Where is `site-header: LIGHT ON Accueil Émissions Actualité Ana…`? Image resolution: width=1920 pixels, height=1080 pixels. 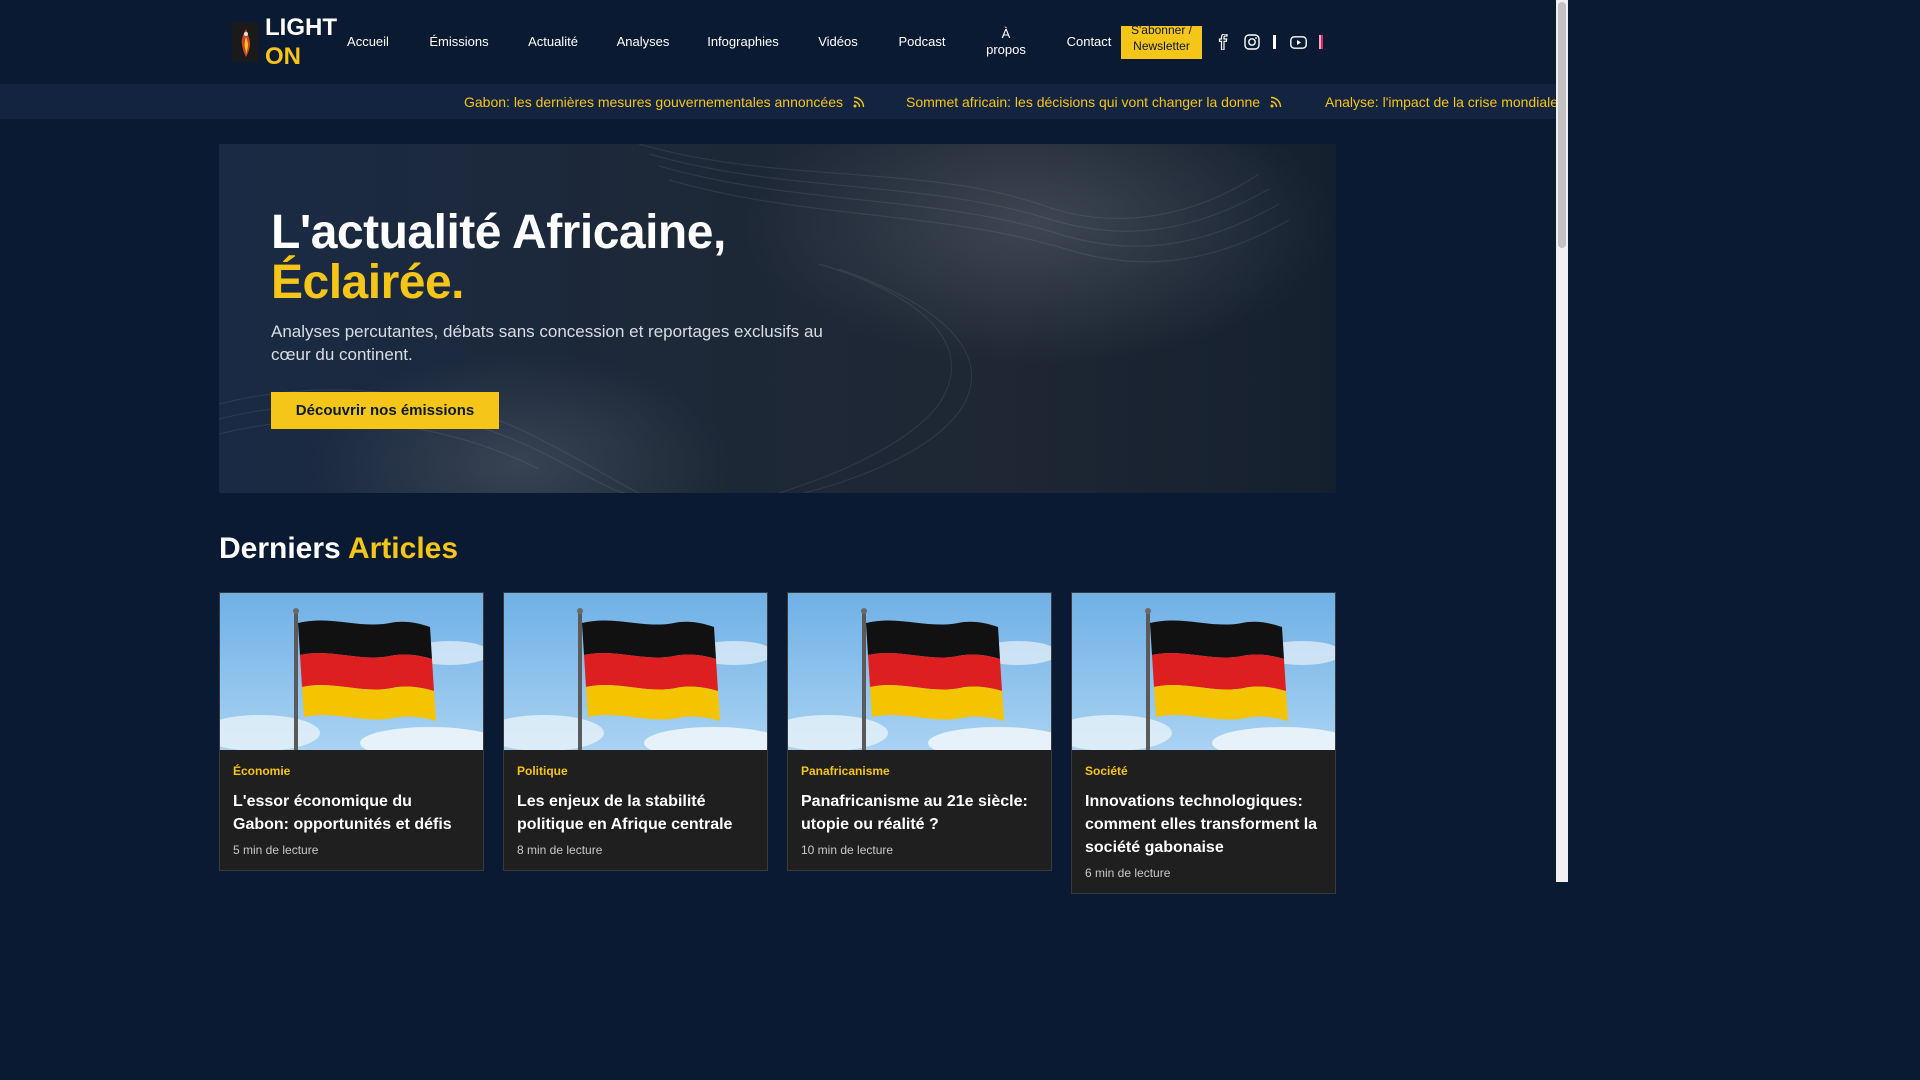 site-header: LIGHT ON Accueil Émissions Actualité Ana… is located at coordinates (778, 42).